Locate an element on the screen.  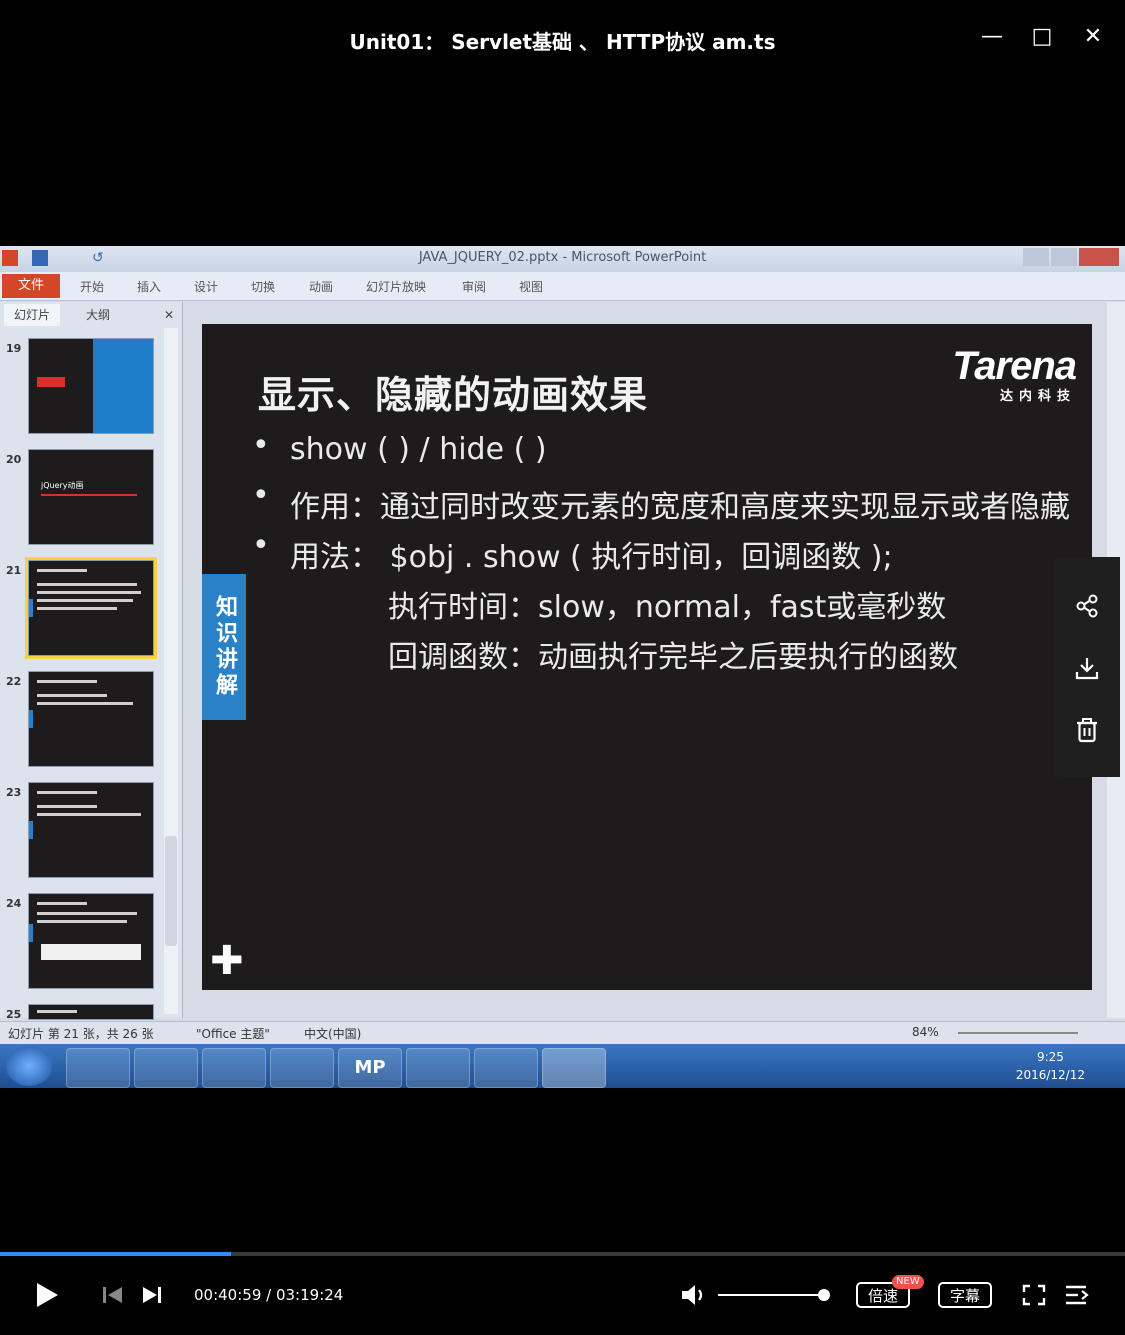
sub-line-text: 执行时间：slow，normal，fast或毫秒数 is located at coordinates (667, 607).